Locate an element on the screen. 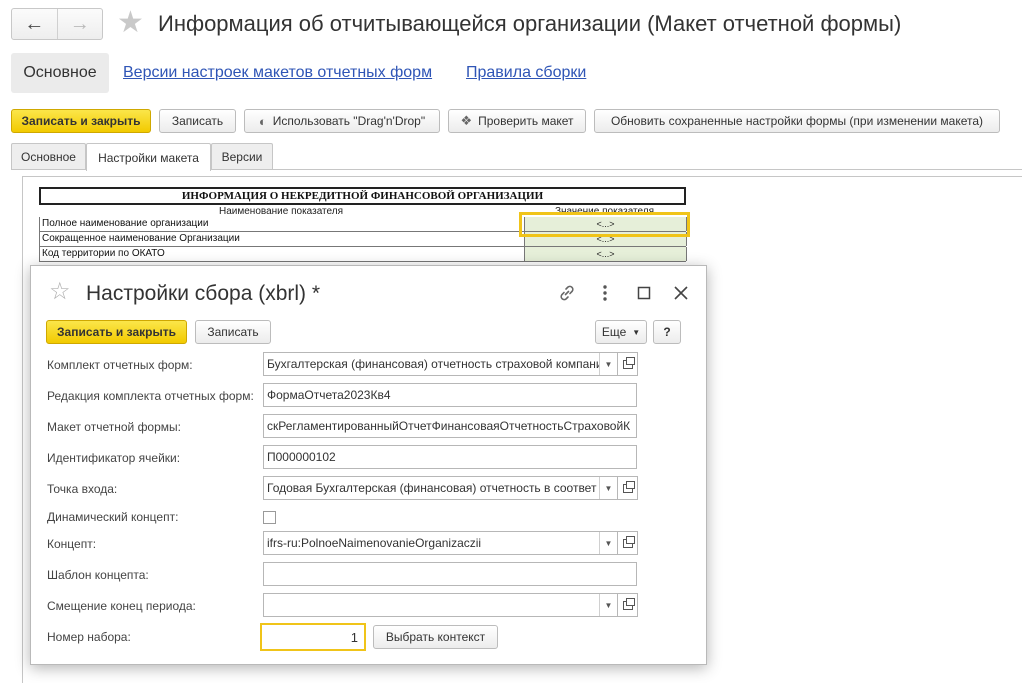 This screenshot has width=1022, height=683. sheet-row: Код территории по ОКАТО <...> is located at coordinates (363, 254).